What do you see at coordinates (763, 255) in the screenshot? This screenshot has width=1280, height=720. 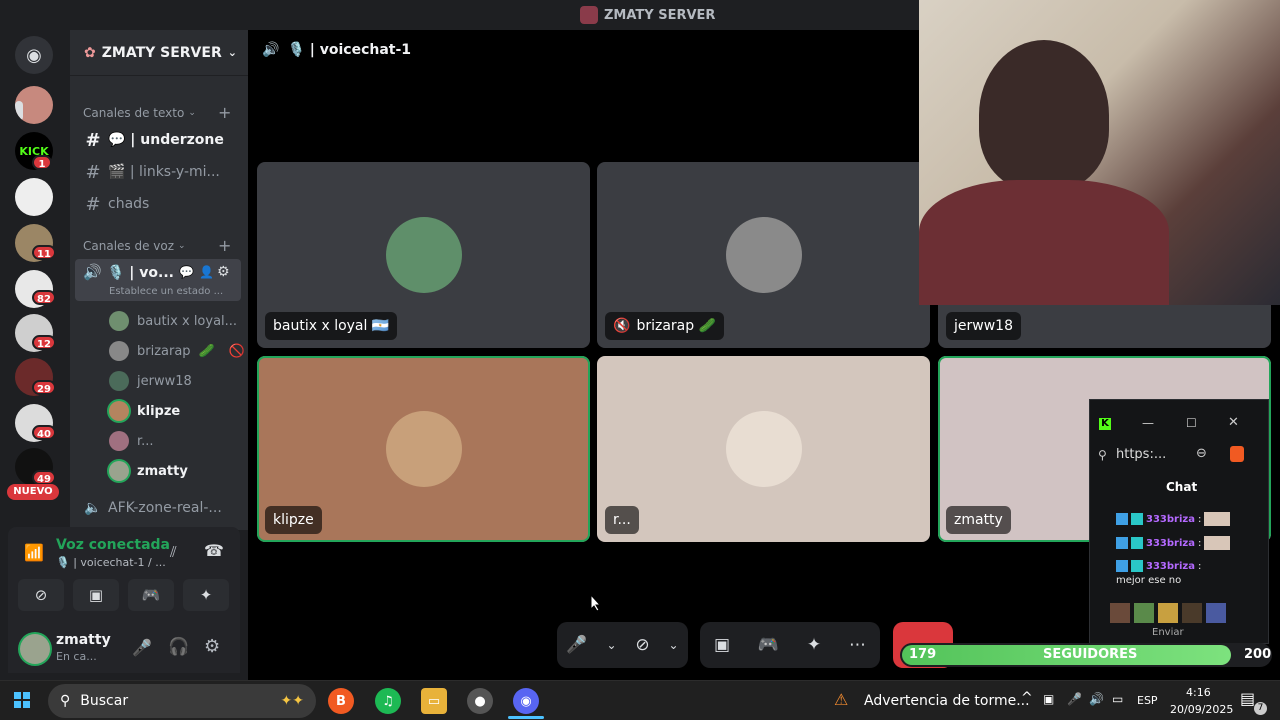 I see `participant-tile-brizarap: 🔇 brizarap 🥒` at bounding box center [763, 255].